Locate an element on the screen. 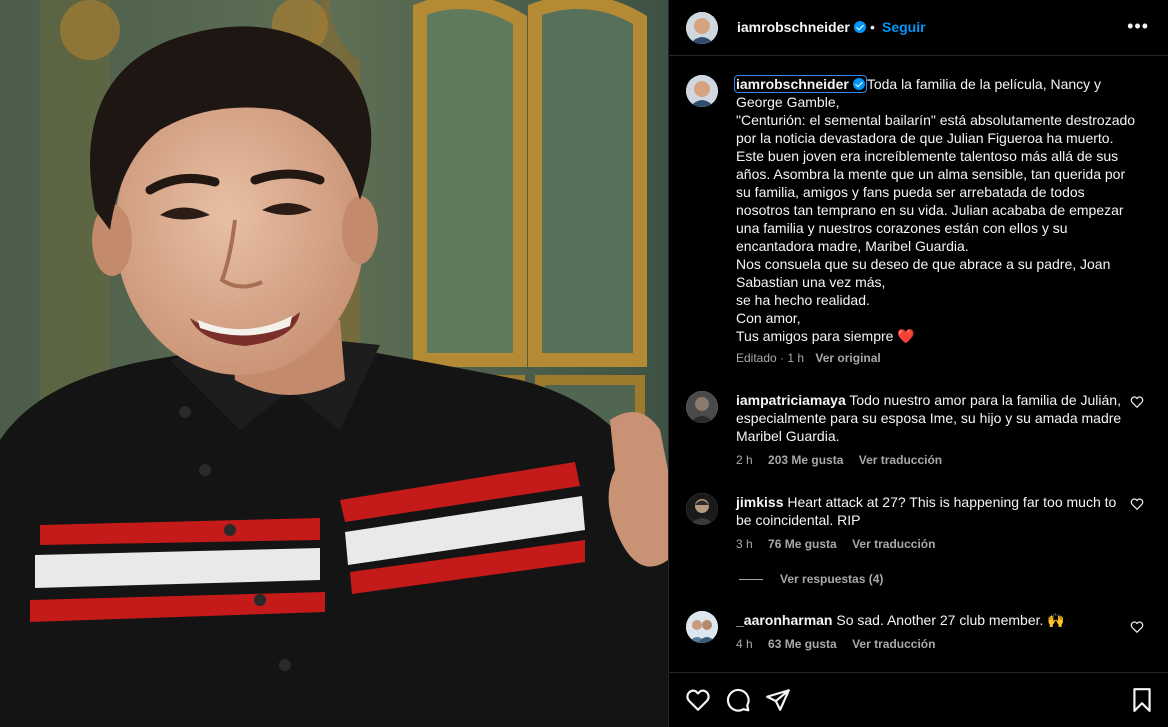 This screenshot has height=727, width=1168. caption-avatar is located at coordinates (702, 91).